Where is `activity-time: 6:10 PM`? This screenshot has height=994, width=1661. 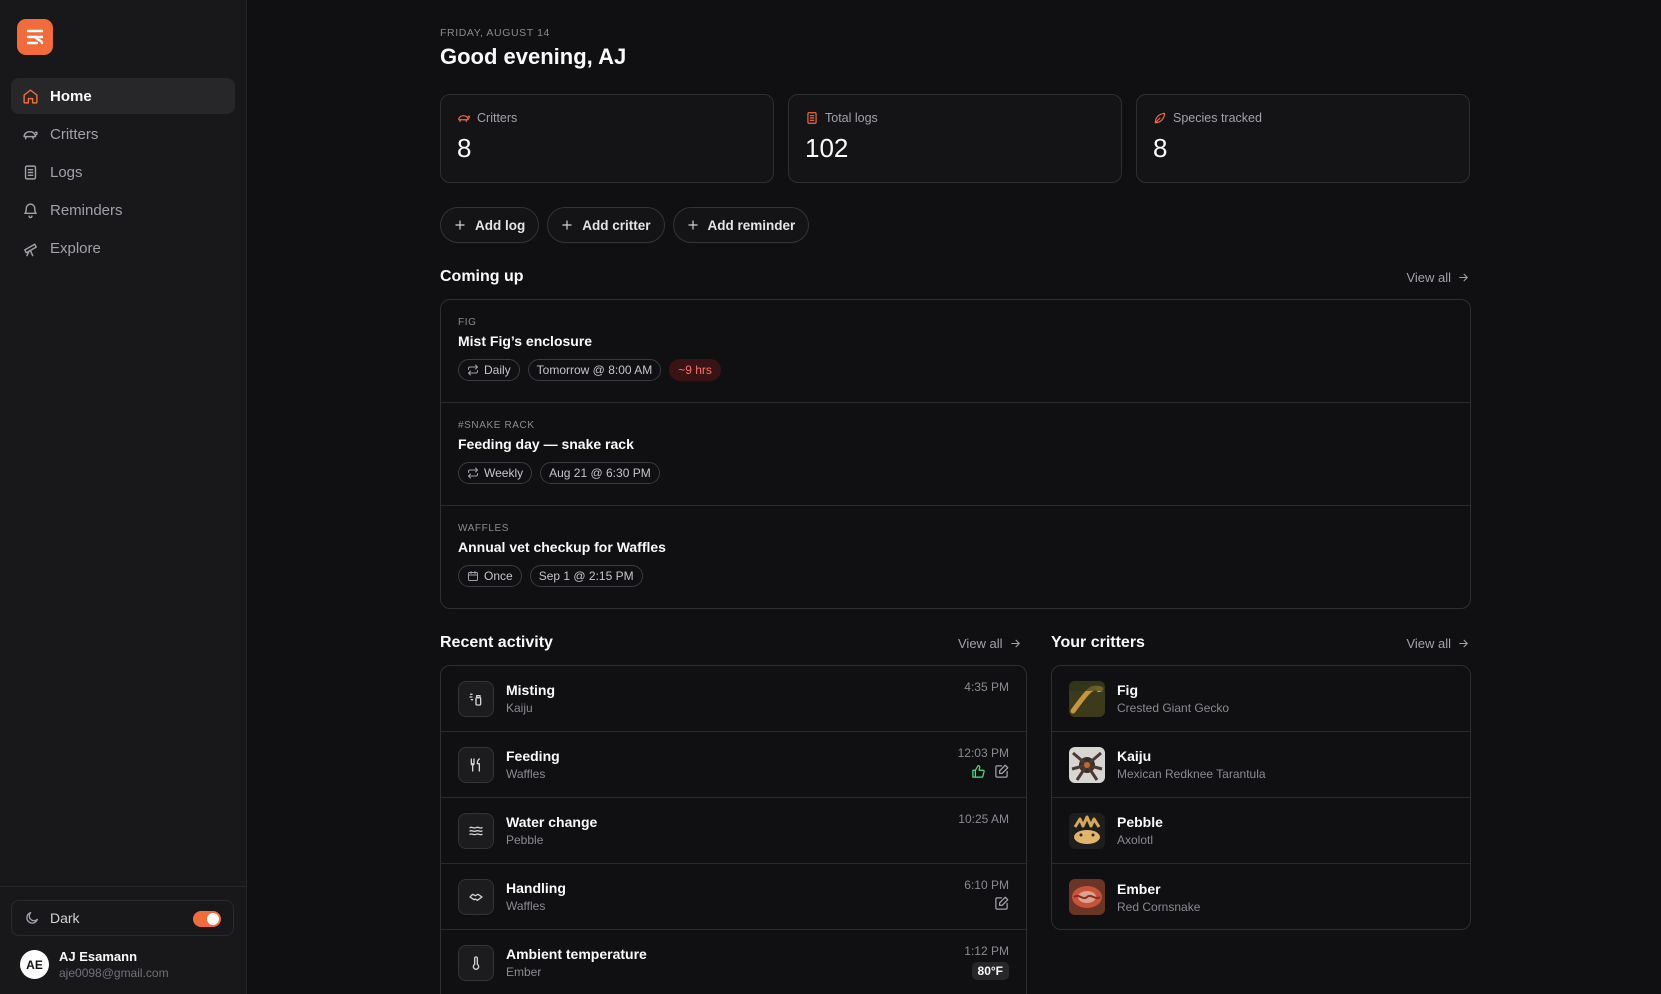
activity-time: 6:10 PM is located at coordinates (986, 885).